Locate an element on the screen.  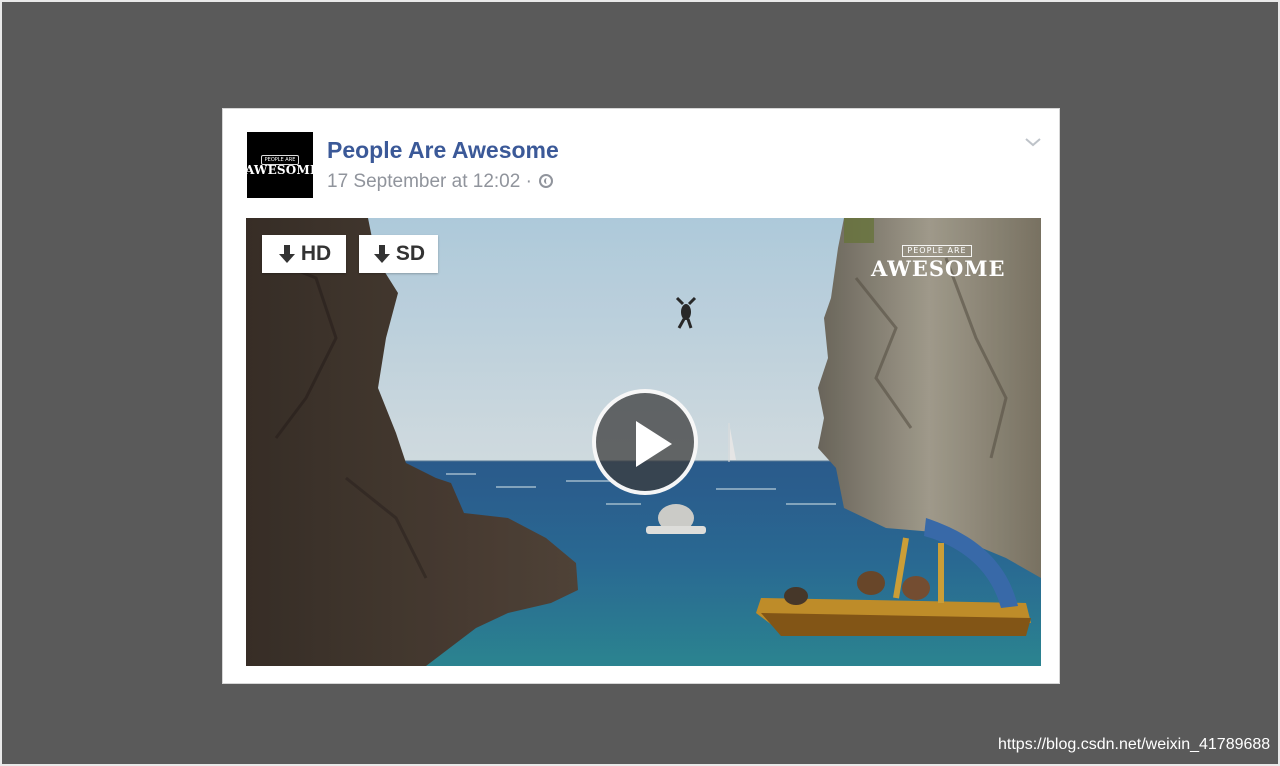
download-sd-button: SD is located at coordinates (398, 254).